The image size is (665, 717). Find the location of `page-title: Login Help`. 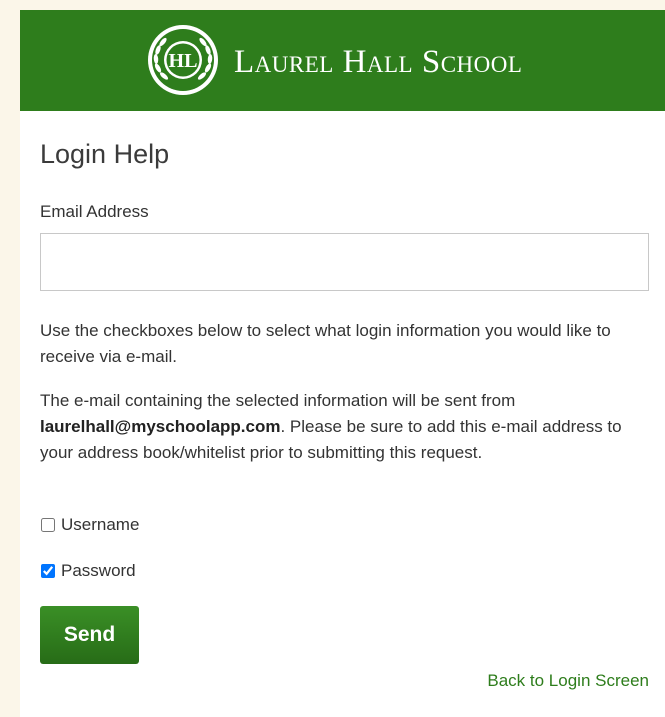

page-title: Login Help is located at coordinates (105, 154).